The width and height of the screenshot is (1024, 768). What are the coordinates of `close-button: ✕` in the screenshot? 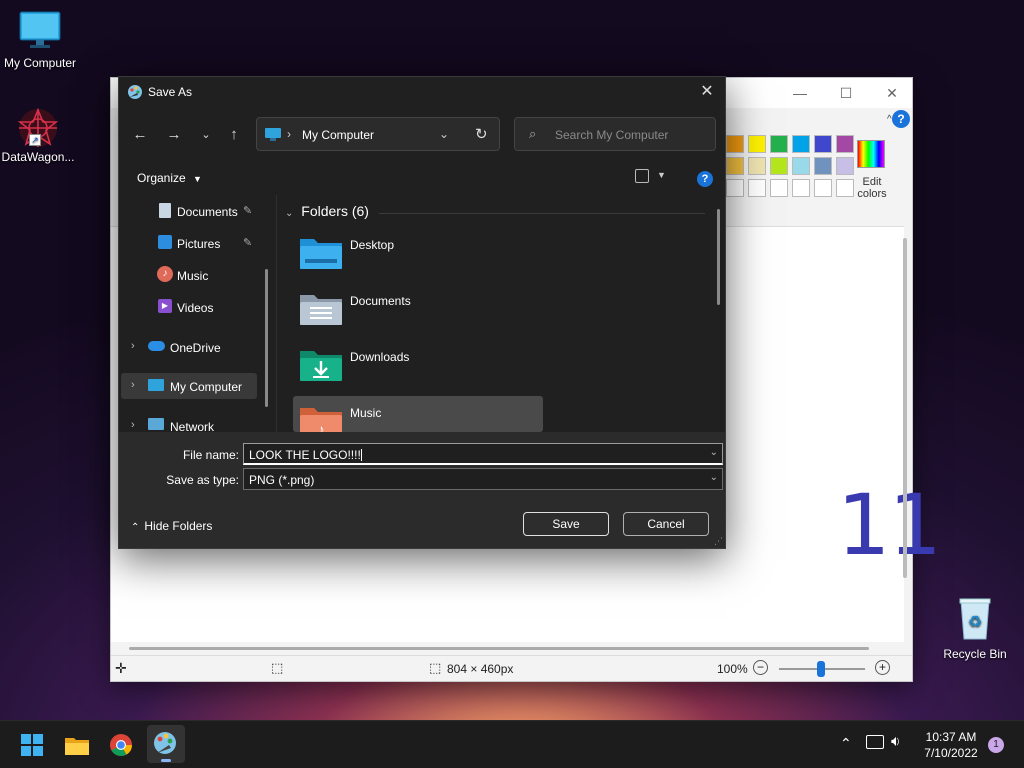 It's located at (892, 93).